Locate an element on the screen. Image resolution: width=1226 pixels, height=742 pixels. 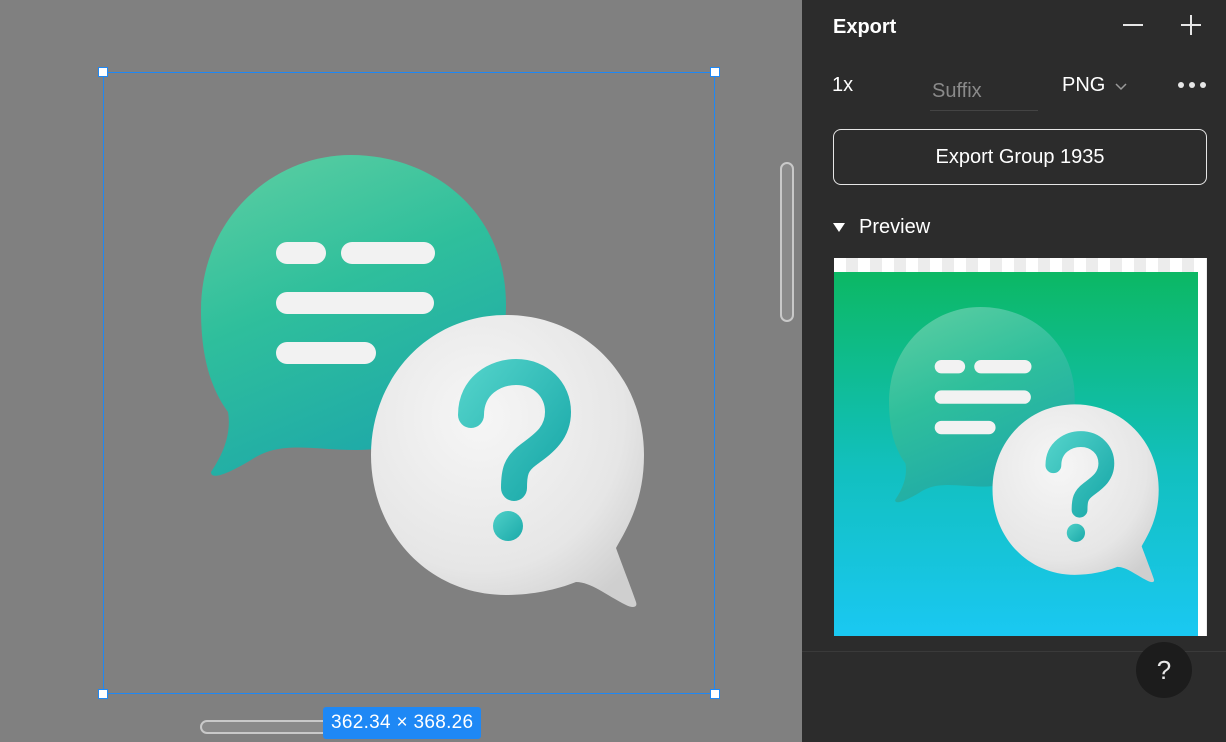
resize-handle-top-left is located at coordinates (103, 72).